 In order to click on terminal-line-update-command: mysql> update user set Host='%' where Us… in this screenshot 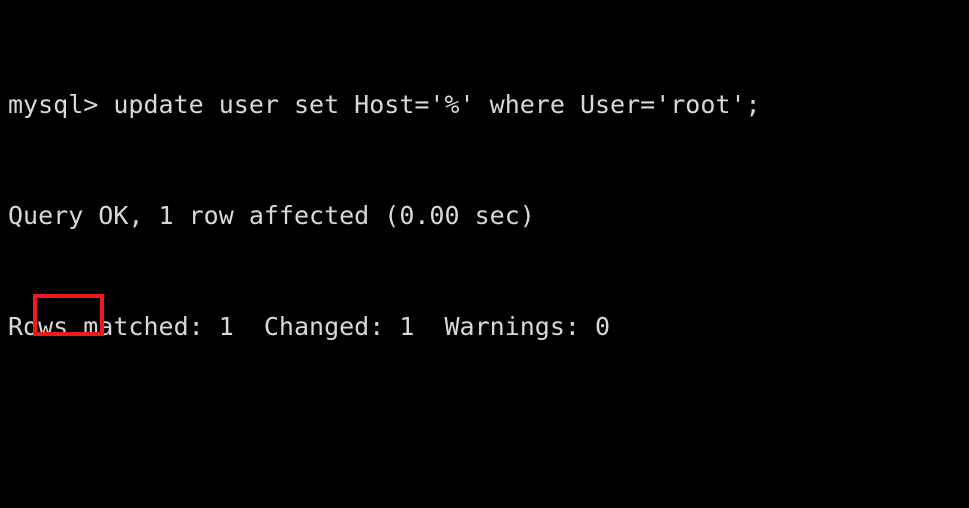, I will do `click(384, 104)`.